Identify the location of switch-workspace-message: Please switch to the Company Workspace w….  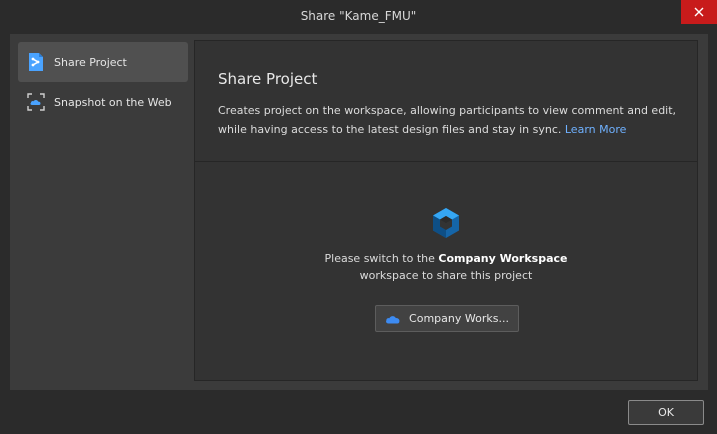
(446, 267).